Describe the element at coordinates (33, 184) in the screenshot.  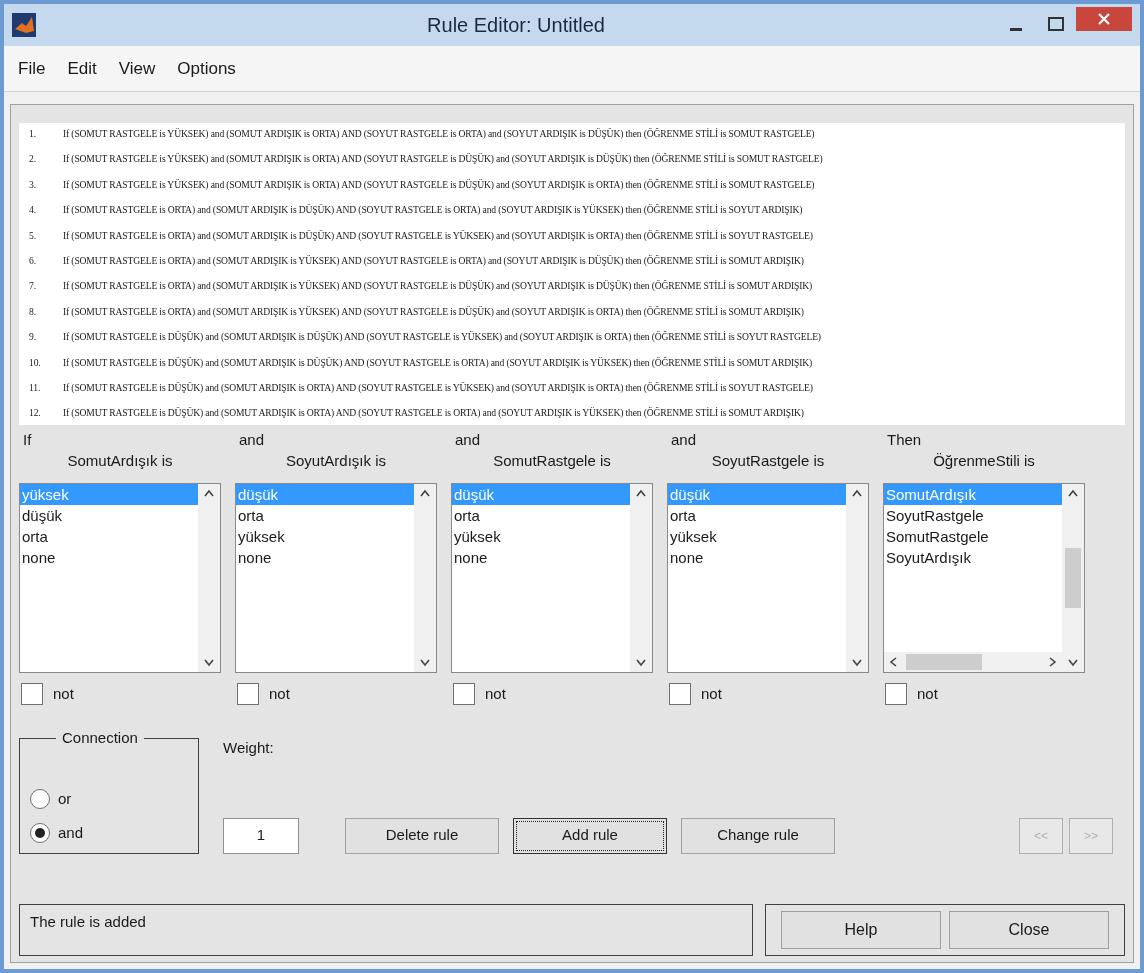
I see `rule-number: 3.` at that location.